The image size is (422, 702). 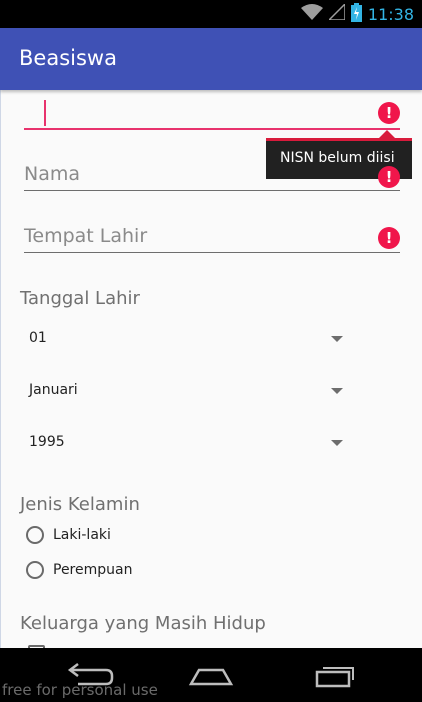 I want to click on day-value: 01, so click(x=38, y=338).